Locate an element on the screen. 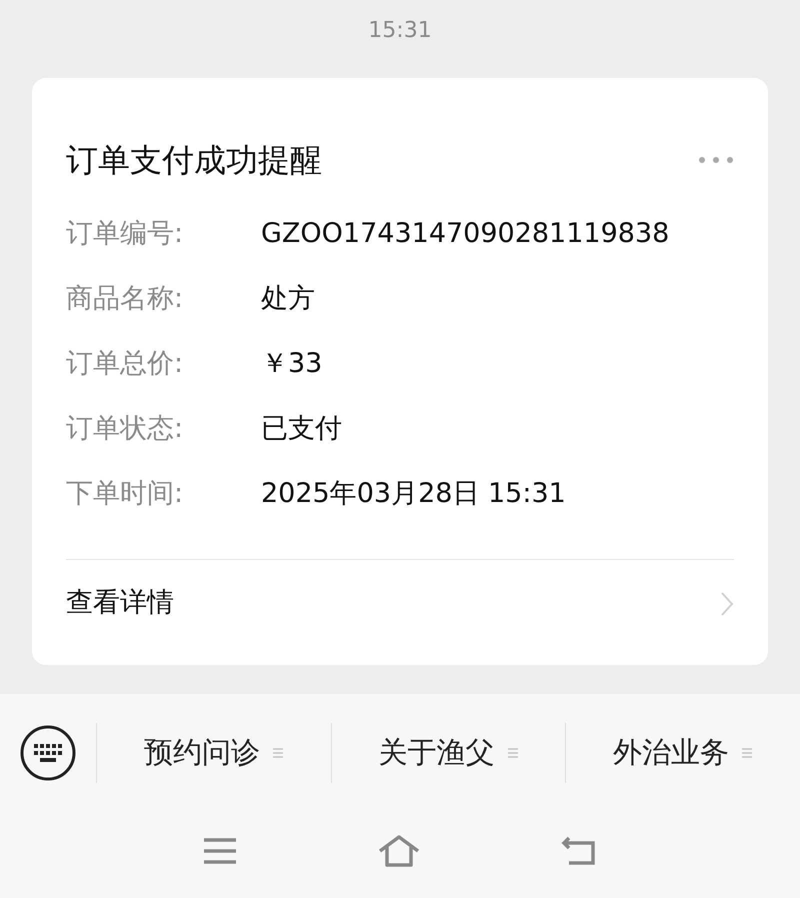  field-value: ￥33 is located at coordinates (291, 364).